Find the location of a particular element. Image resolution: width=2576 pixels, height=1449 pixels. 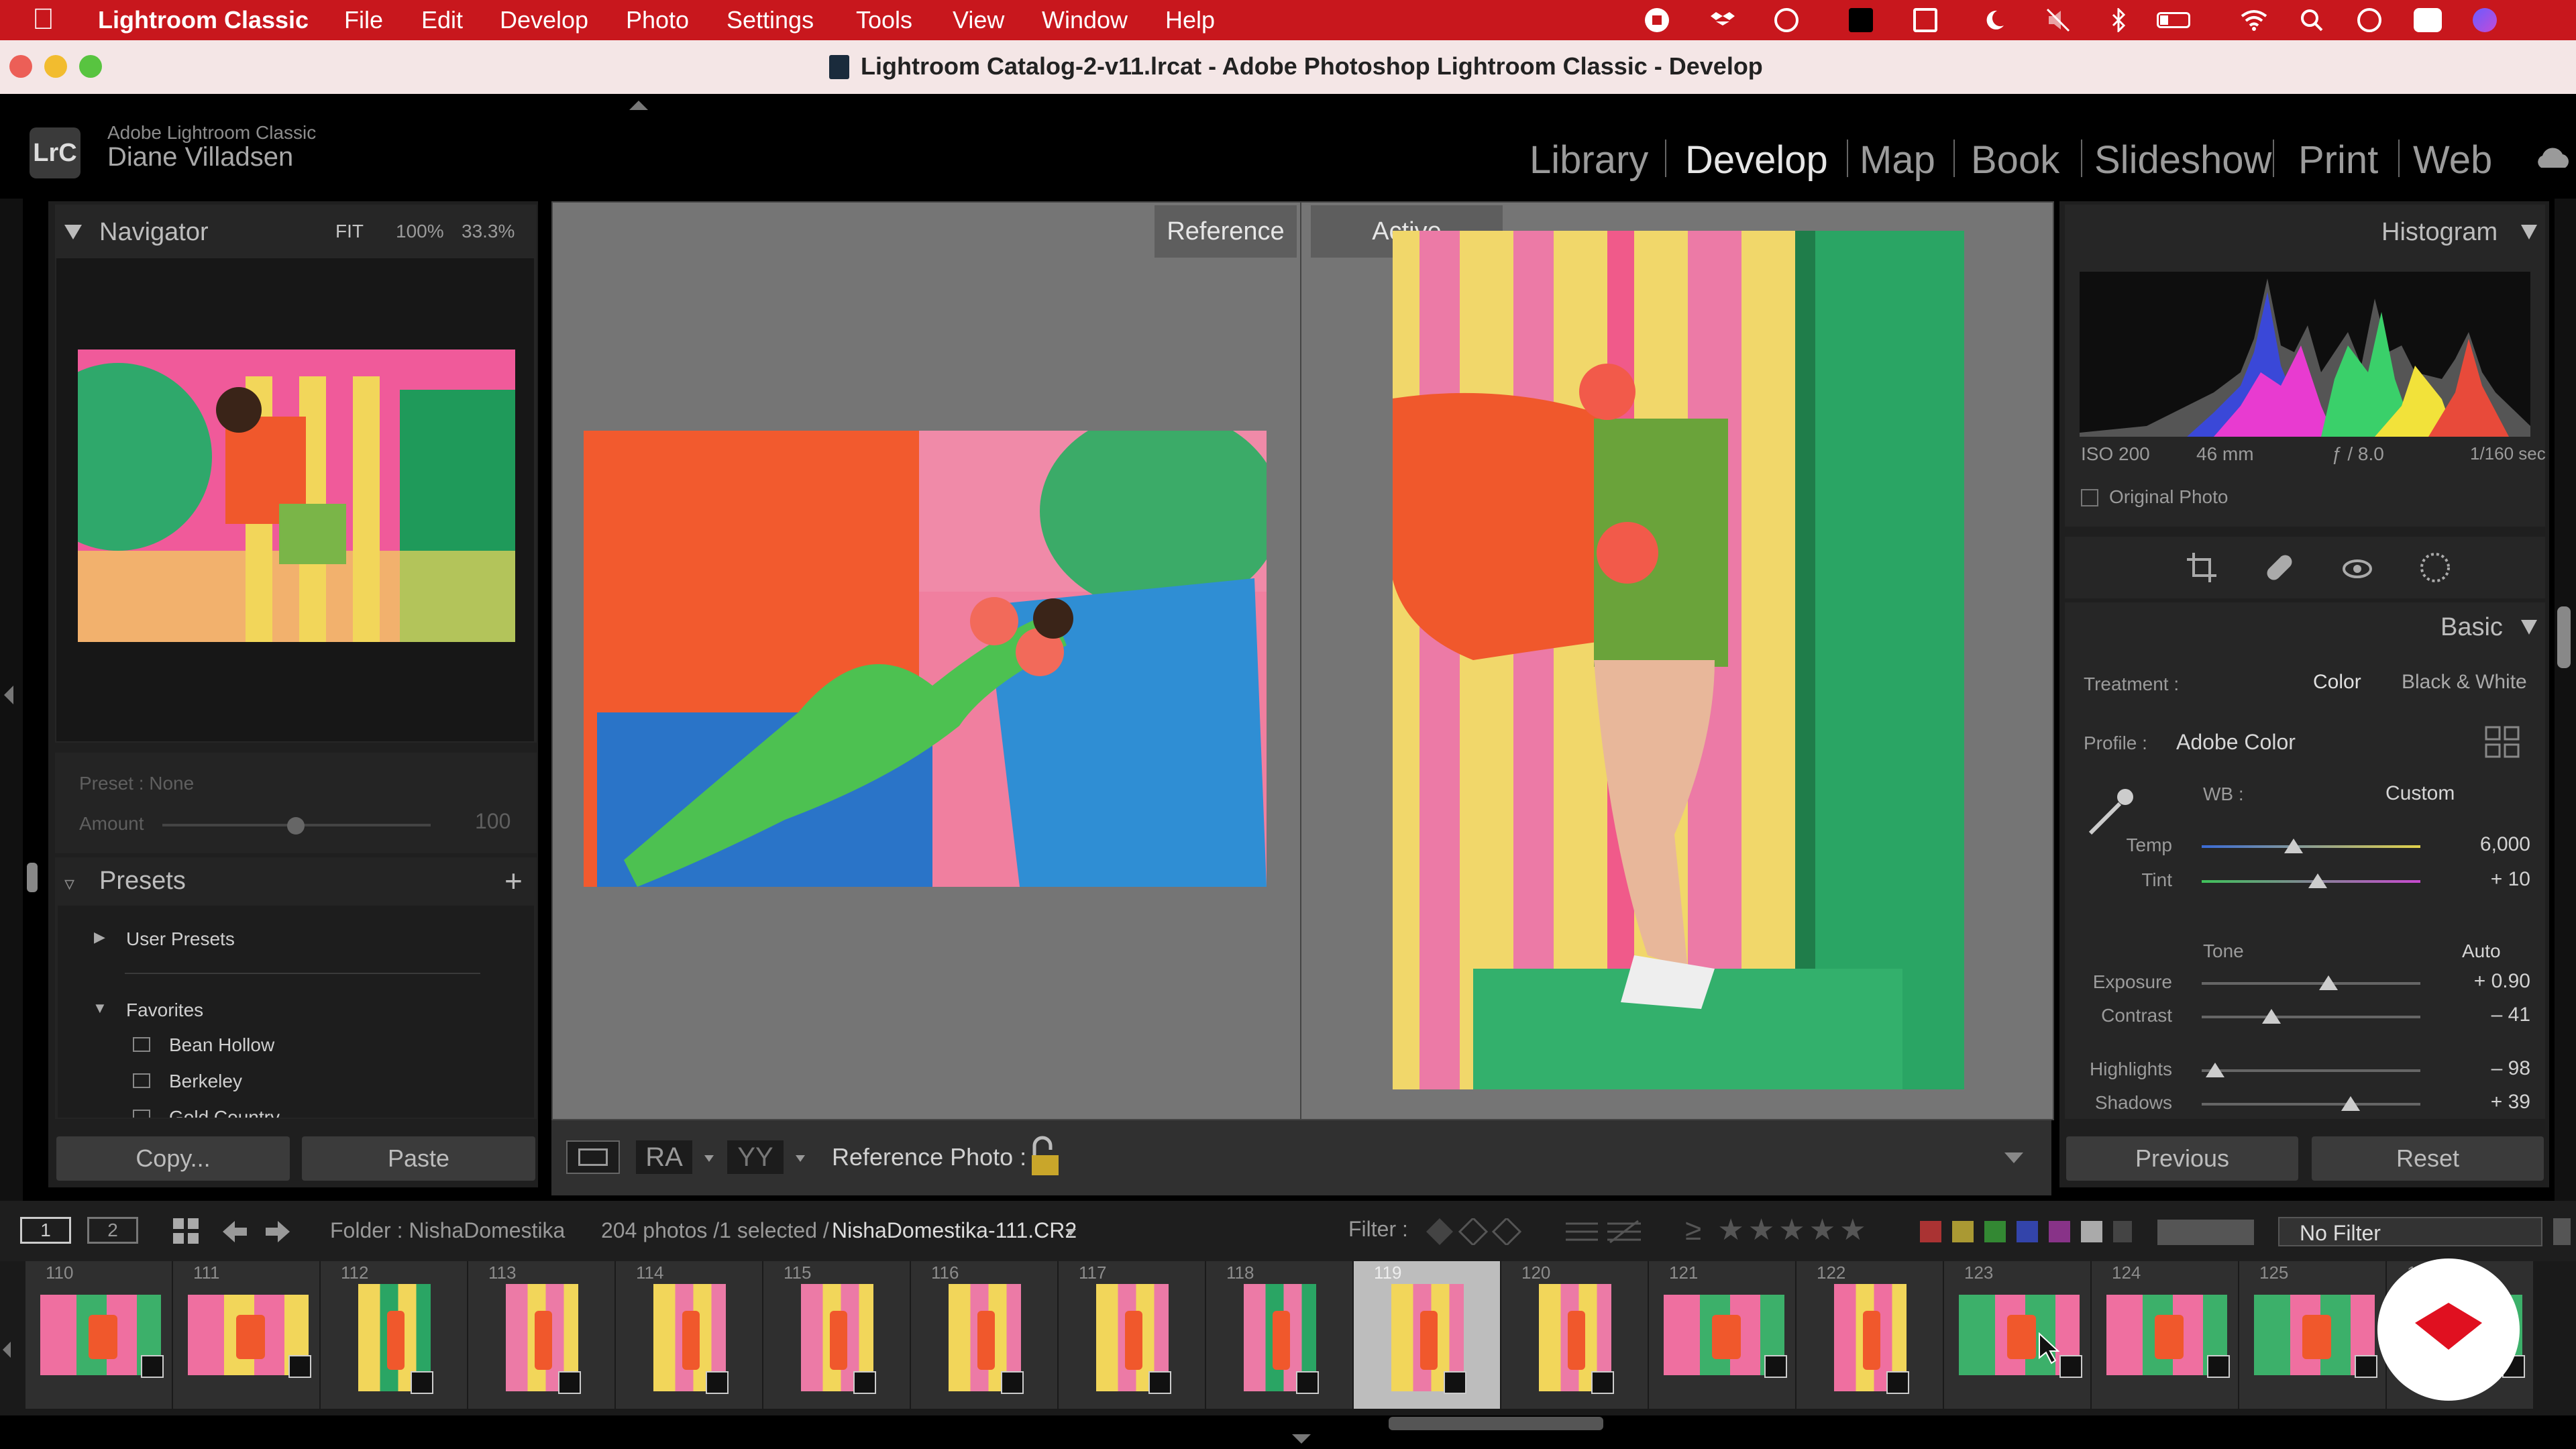

lock-icon is located at coordinates (1044, 1156).